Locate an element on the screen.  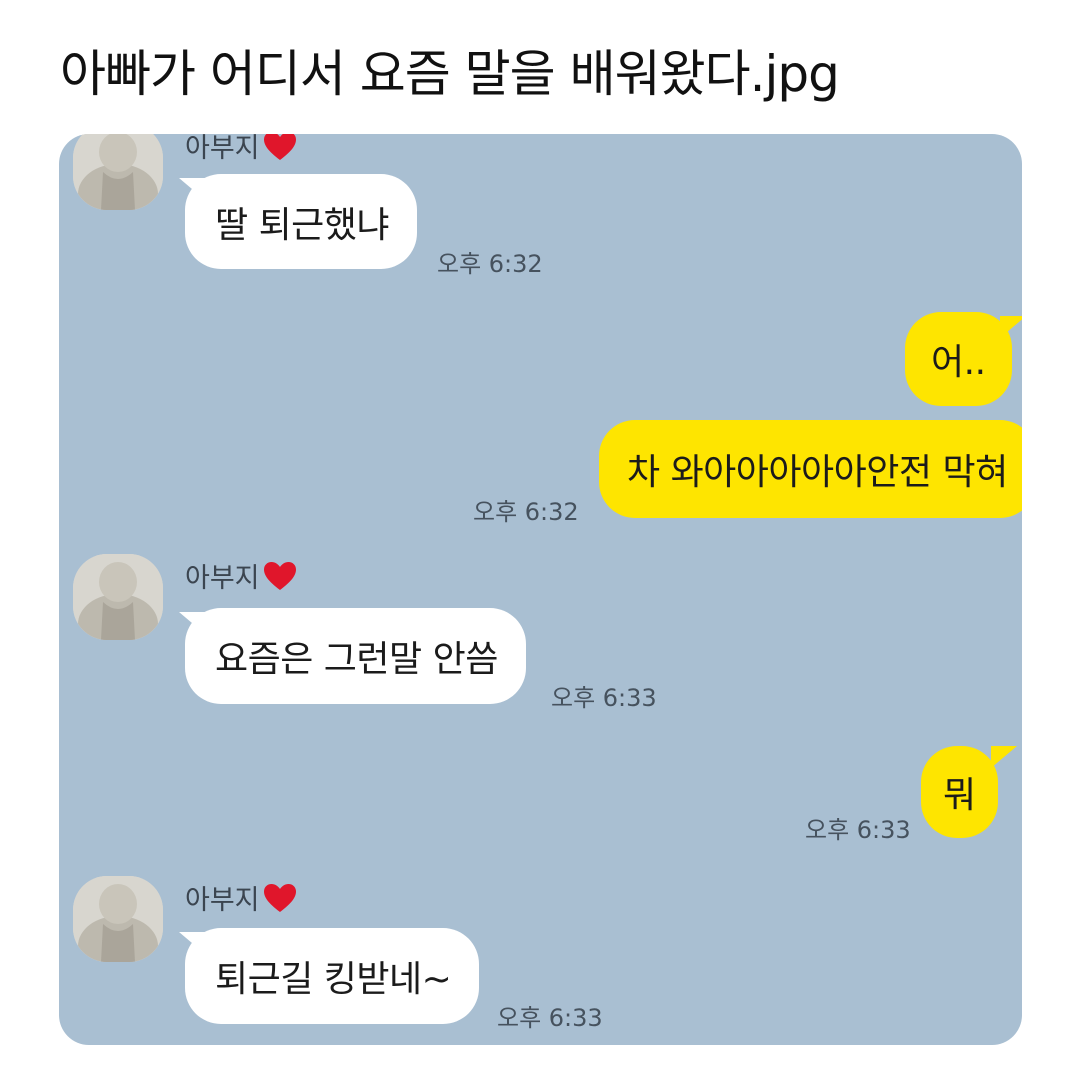
message-text: 어.. is located at coordinates (958, 362).